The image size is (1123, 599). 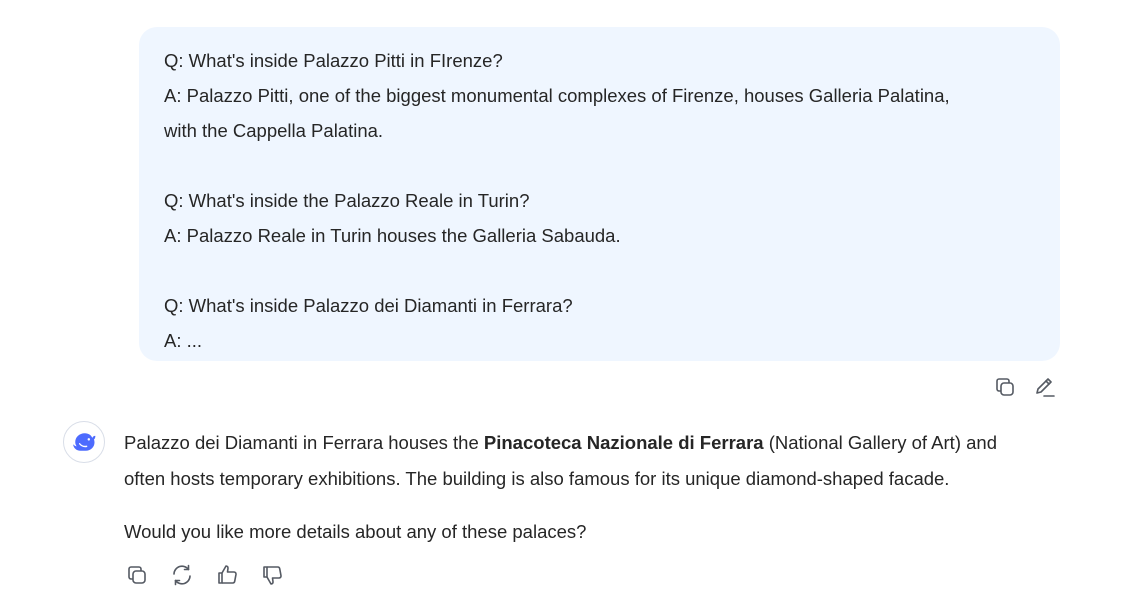 I want to click on assistant-avatar, so click(x=84, y=442).